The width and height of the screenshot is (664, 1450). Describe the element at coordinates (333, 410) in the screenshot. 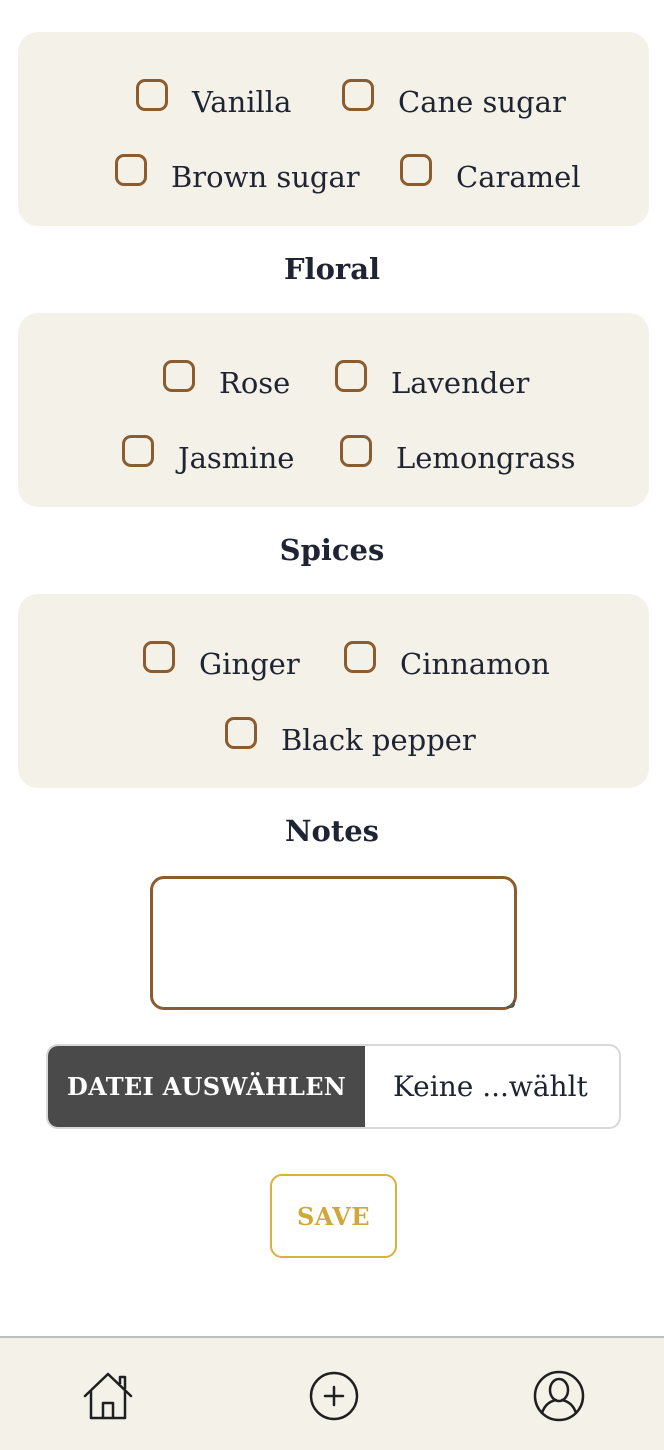

I see `floral-options-card: Rose Lavender Jasmine Lemongrass` at that location.